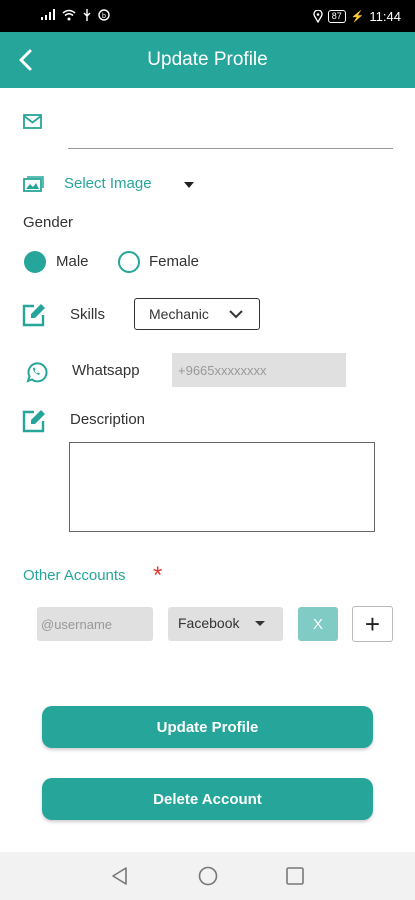 The height and width of the screenshot is (900, 415). I want to click on page-title: Update Profile, so click(207, 59).